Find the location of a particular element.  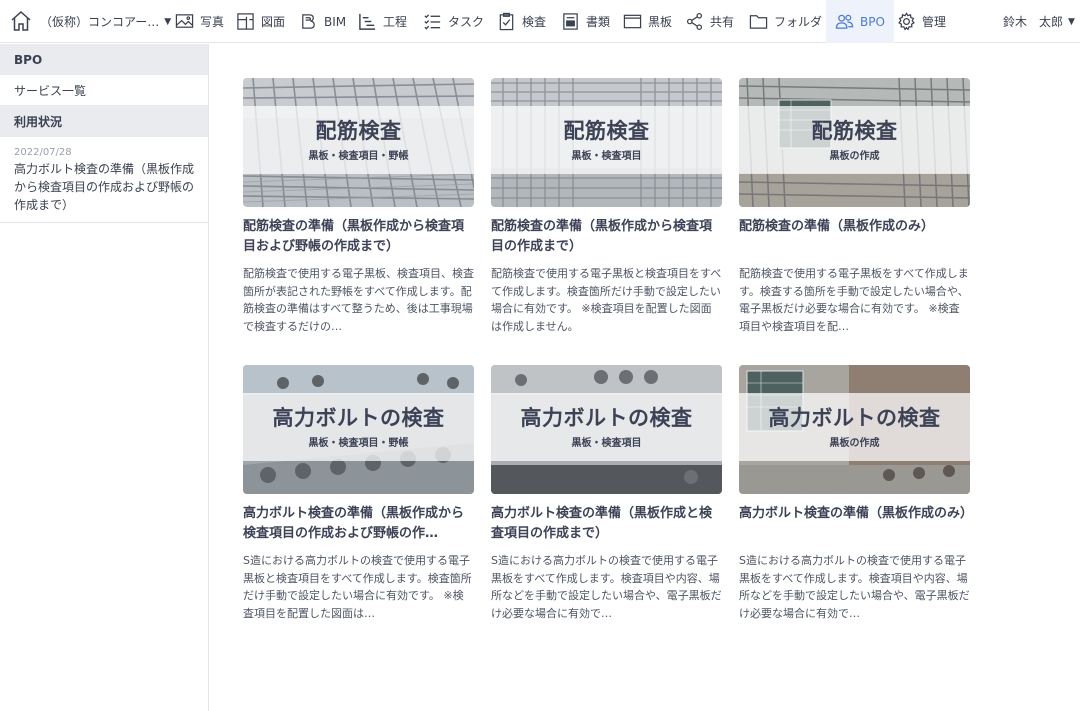

blackboard-icon is located at coordinates (632, 21).